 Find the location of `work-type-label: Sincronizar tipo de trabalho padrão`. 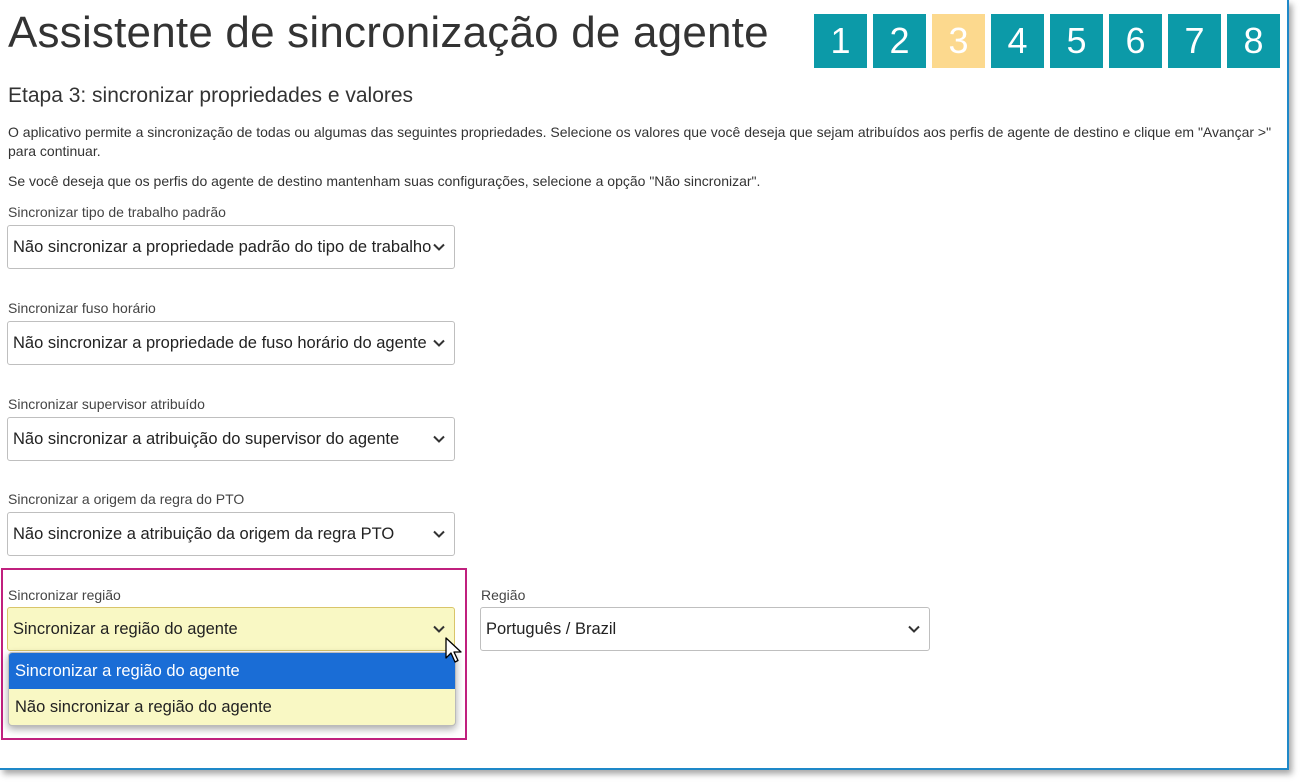

work-type-label: Sincronizar tipo de trabalho padrão is located at coordinates (117, 212).